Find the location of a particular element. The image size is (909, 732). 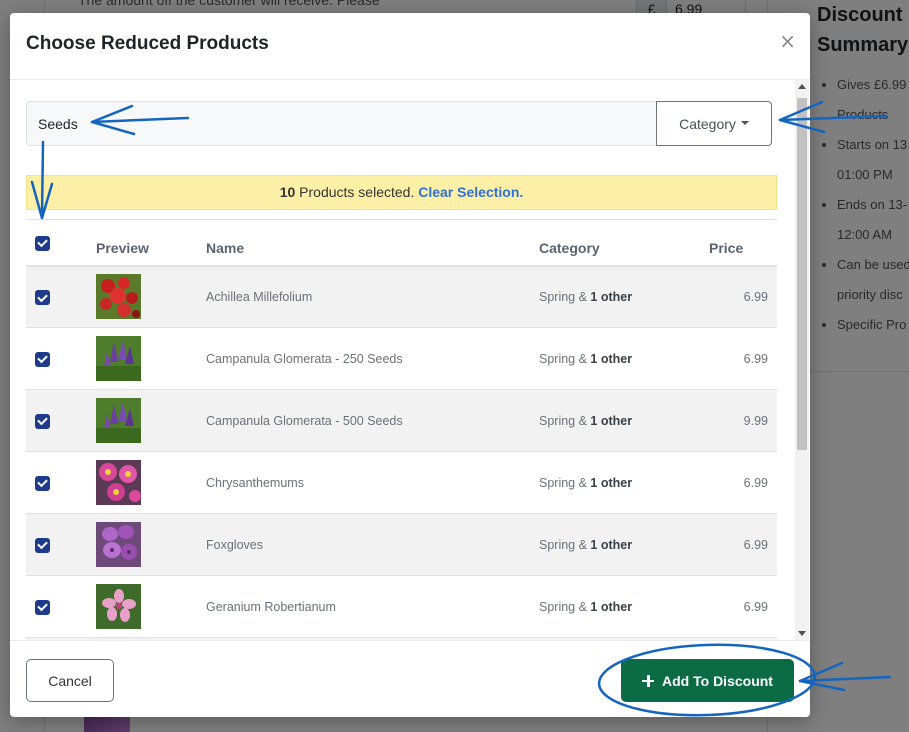

table-header-row: Preview Name Category Price is located at coordinates (401, 243).